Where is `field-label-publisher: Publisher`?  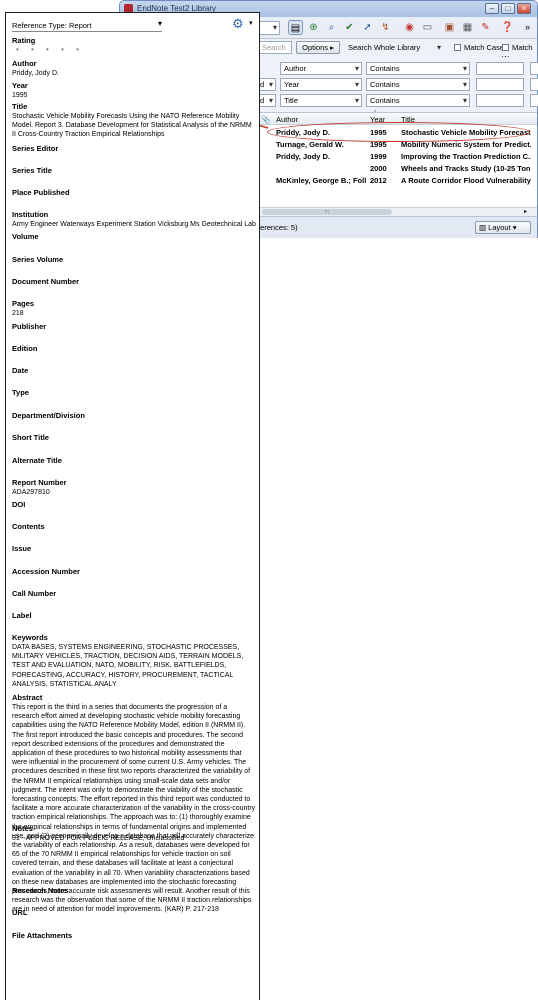
field-label-publisher: Publisher is located at coordinates (29, 326).